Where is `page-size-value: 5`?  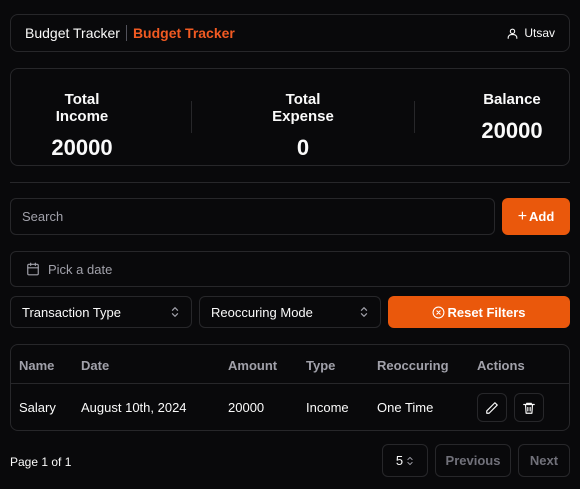 page-size-value: 5 is located at coordinates (399, 460).